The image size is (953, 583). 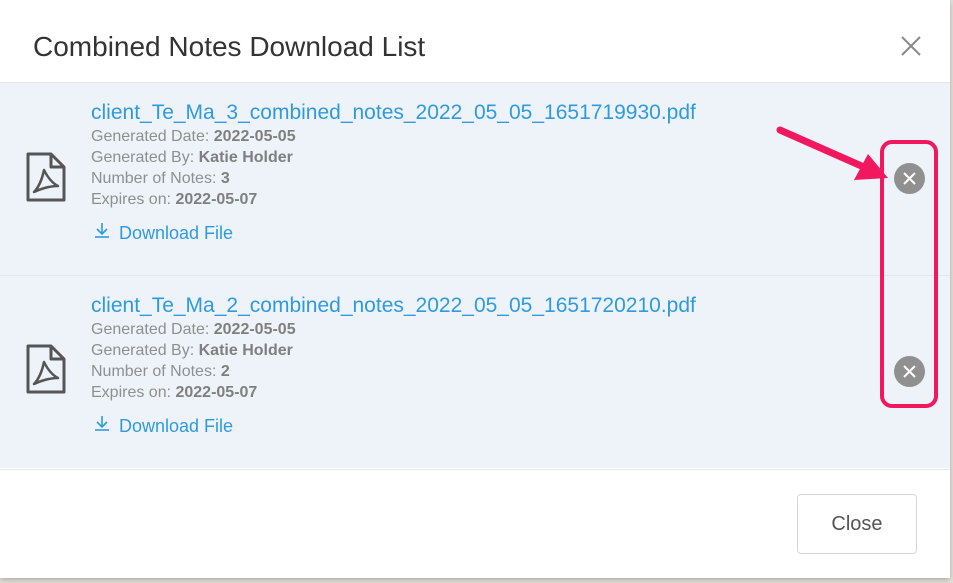 I want to click on number-of-notes-value: 2, so click(x=225, y=371).